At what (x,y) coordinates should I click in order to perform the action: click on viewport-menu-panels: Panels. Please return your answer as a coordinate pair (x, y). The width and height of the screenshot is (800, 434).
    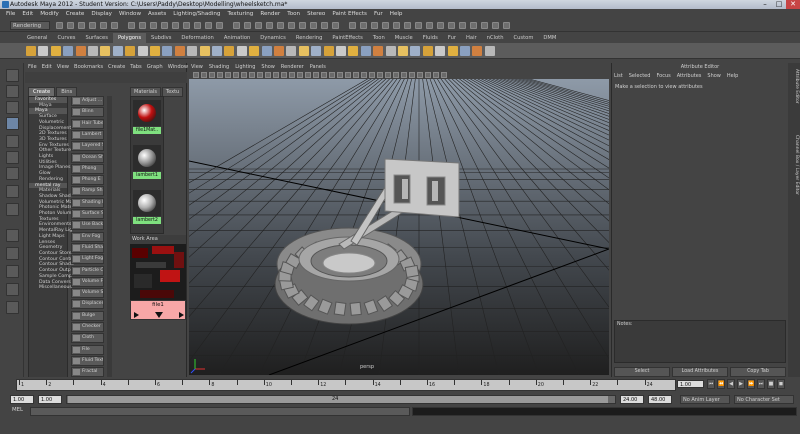
    Looking at the image, I should click on (318, 67).